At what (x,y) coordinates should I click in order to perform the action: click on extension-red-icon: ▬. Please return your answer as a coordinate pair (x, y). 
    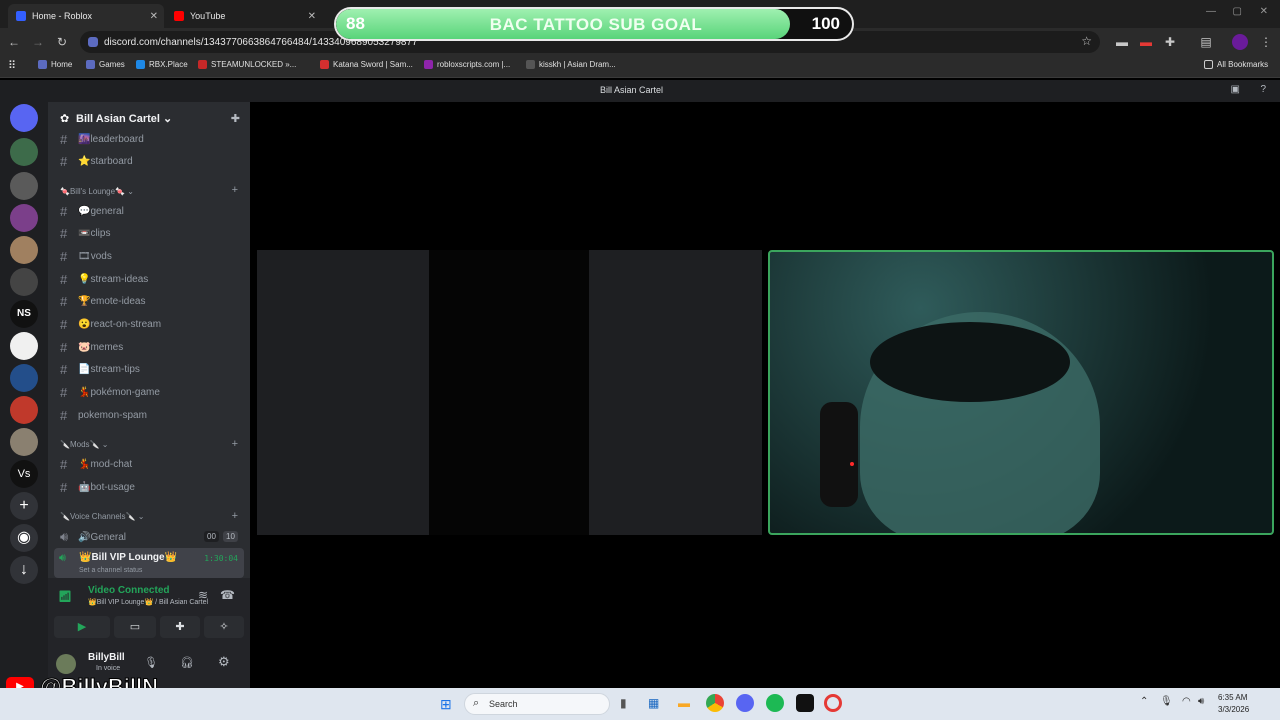
    Looking at the image, I should click on (1146, 42).